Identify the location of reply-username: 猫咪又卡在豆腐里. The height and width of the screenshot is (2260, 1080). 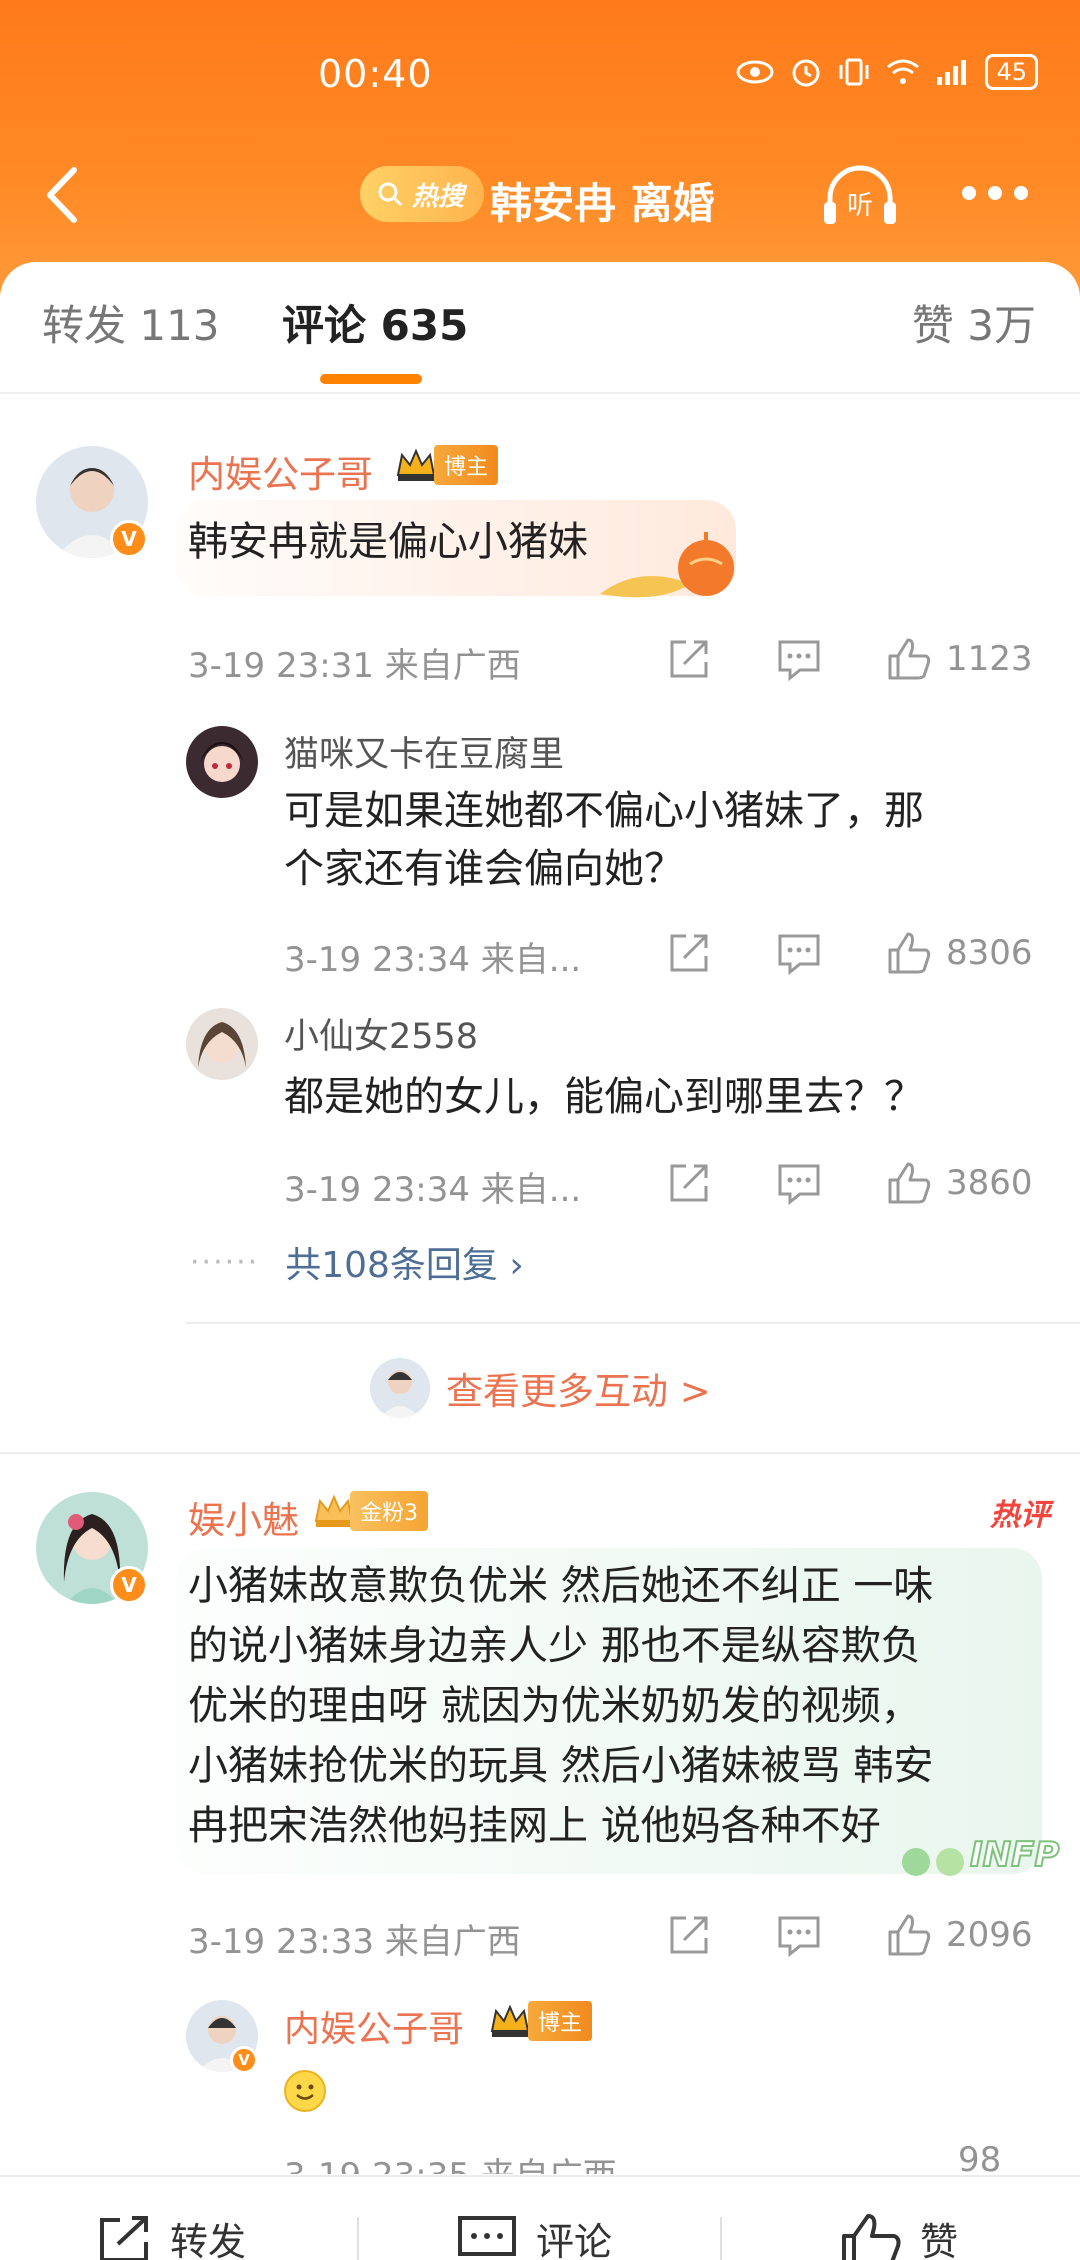
(424, 751).